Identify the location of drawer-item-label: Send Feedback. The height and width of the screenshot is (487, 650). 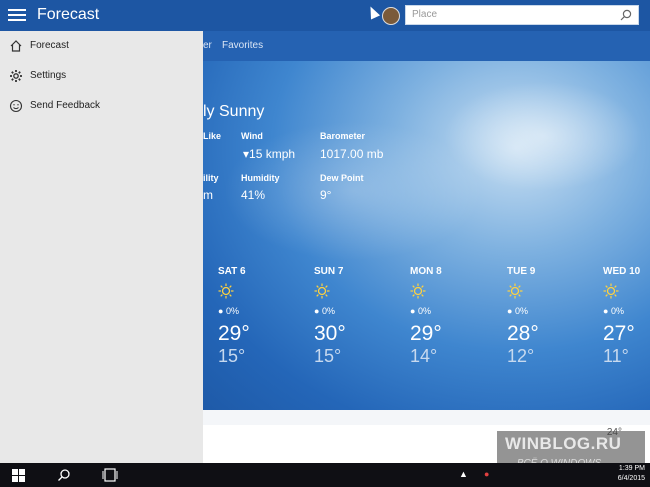
(65, 105).